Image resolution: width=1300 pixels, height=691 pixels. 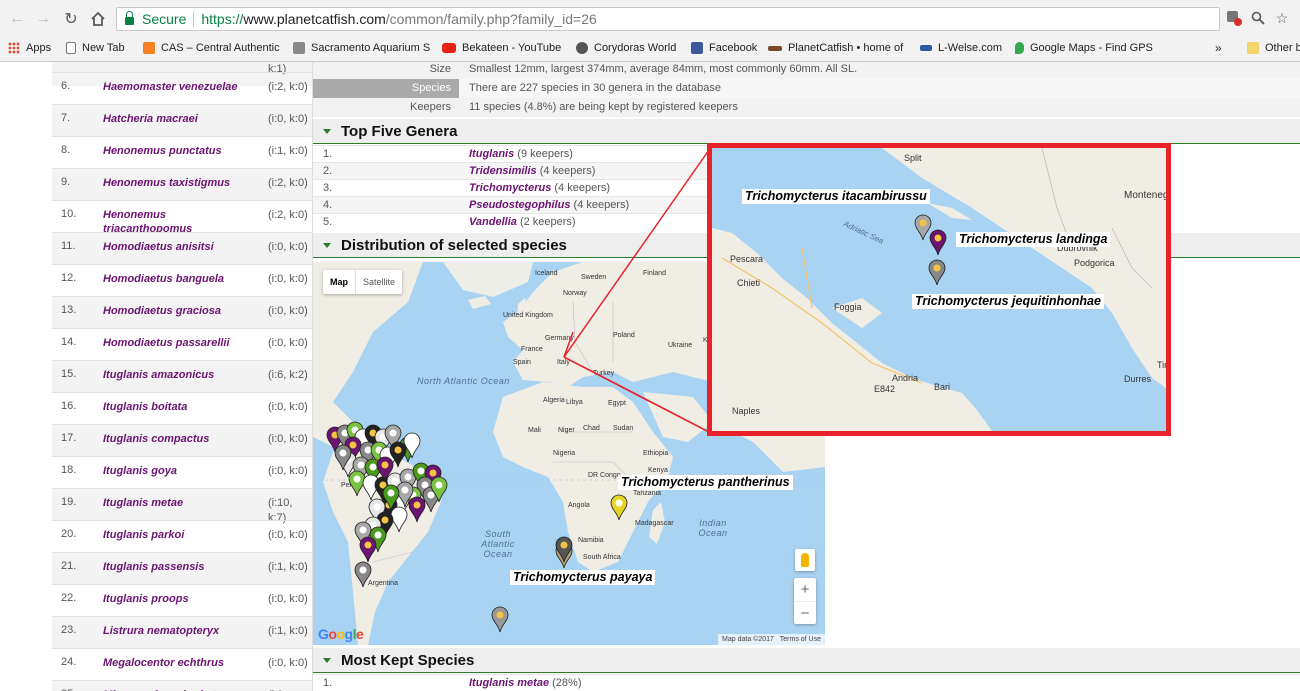 I want to click on species-row: 18. Ituglanis goya (i:0, k:0), so click(x=182, y=472).